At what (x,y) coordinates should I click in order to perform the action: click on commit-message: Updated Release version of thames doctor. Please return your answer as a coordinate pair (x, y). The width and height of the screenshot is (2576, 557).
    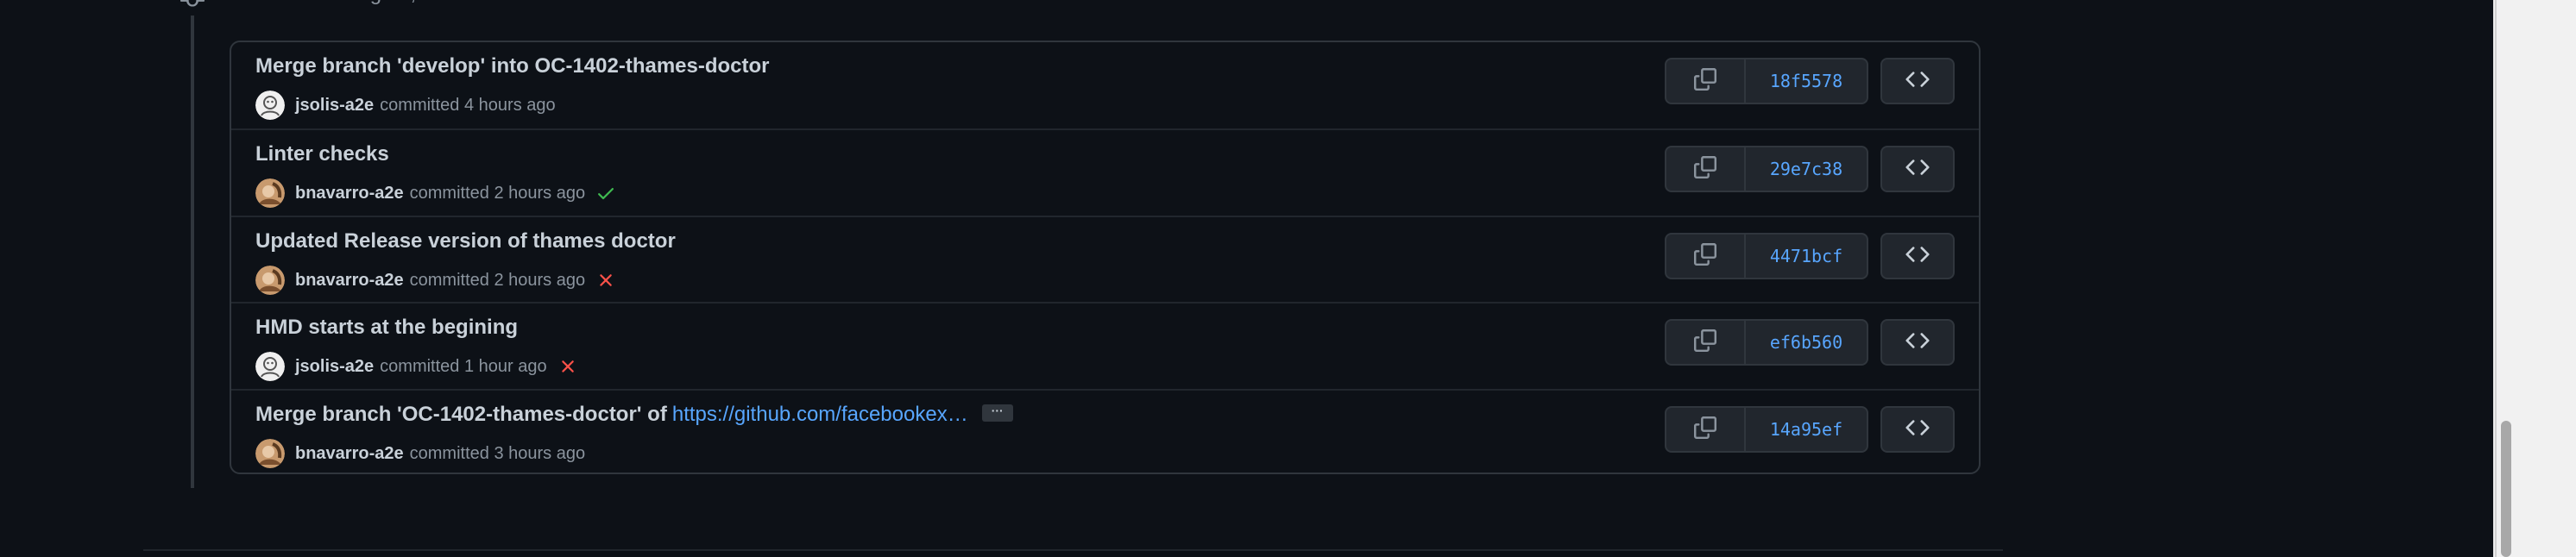
    Looking at the image, I should click on (466, 241).